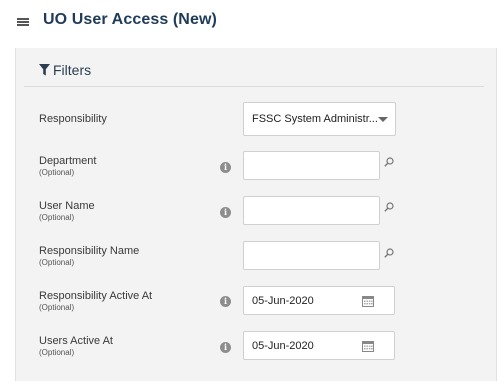  Describe the element at coordinates (44, 70) in the screenshot. I see `filter-icon` at that location.